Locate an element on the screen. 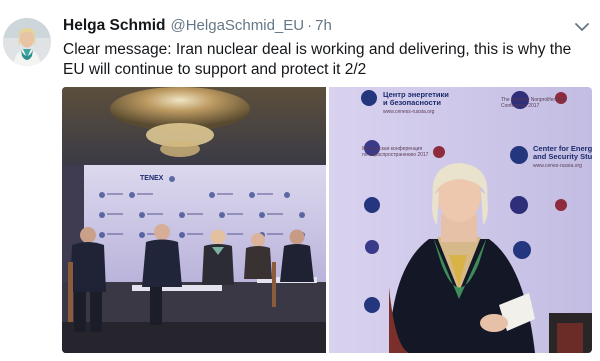  author-name: Helga Schmid is located at coordinates (114, 26).